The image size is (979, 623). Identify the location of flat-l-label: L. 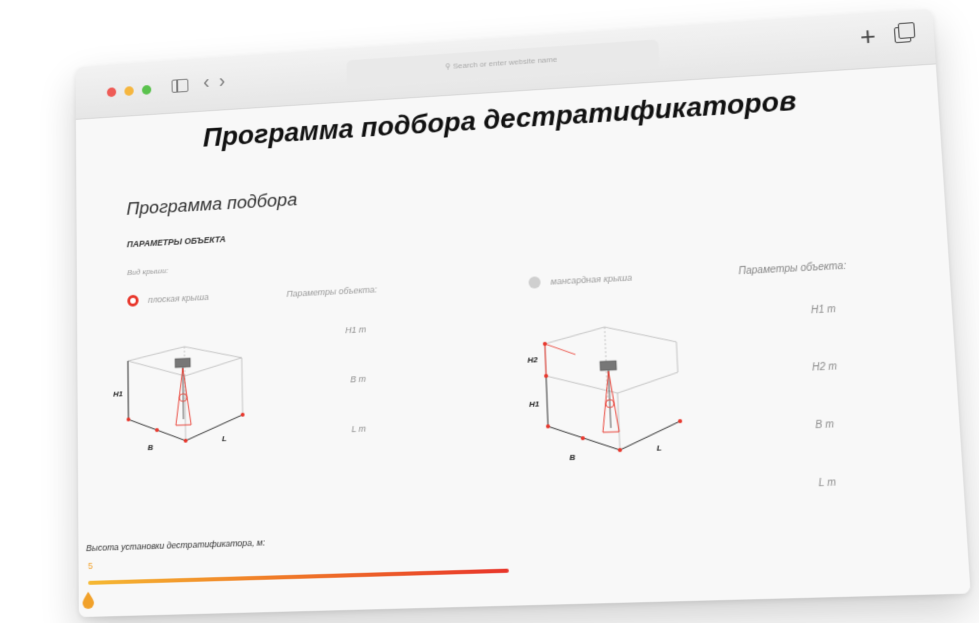
(224, 438).